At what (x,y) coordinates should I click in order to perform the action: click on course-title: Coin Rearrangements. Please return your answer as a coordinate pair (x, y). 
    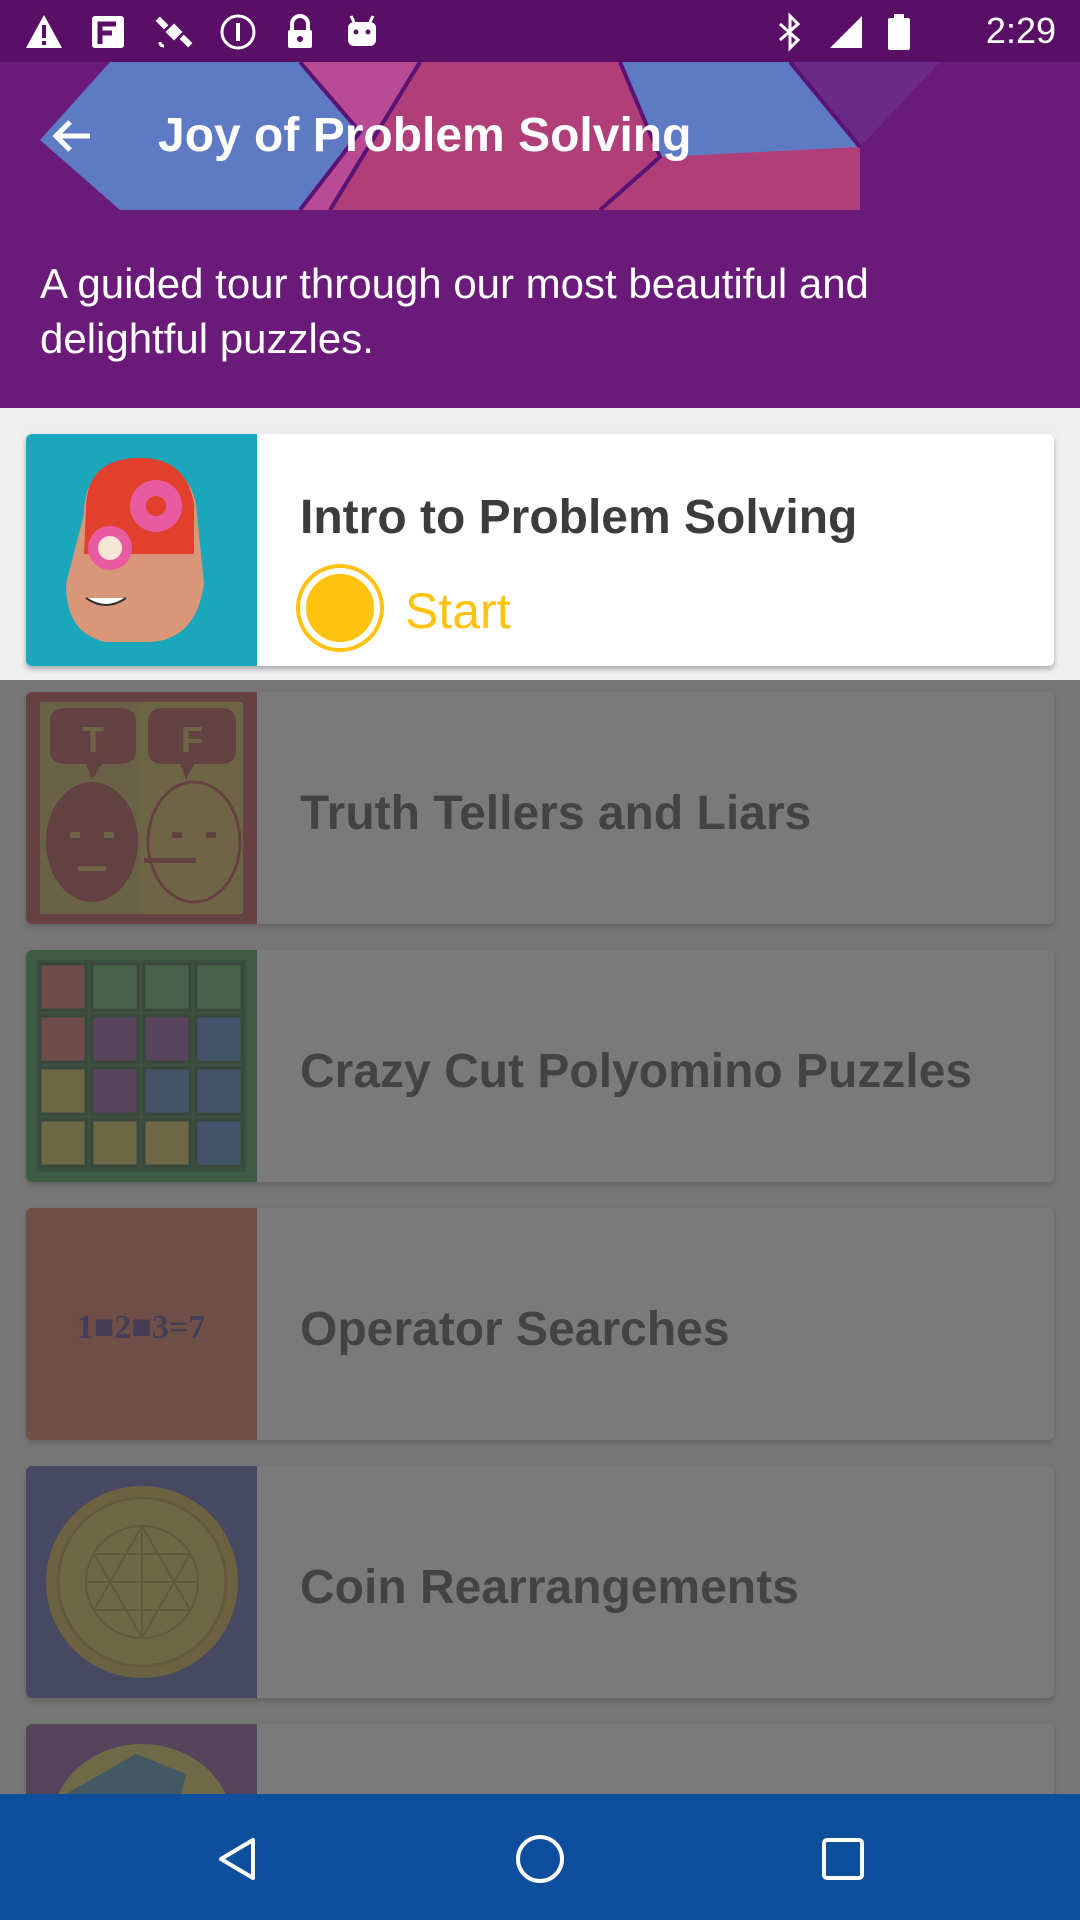
    Looking at the image, I should click on (549, 1587).